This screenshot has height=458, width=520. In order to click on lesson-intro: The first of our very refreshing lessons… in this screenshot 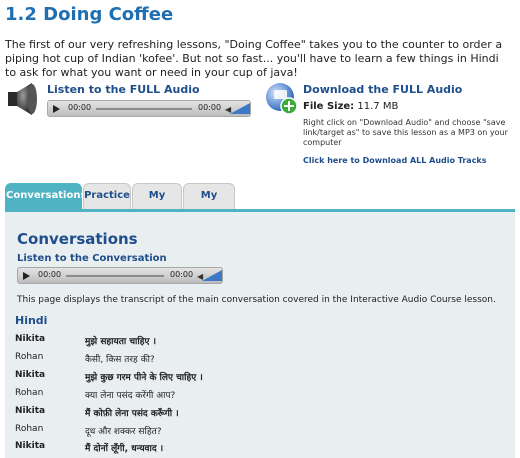, I will do `click(254, 58)`.